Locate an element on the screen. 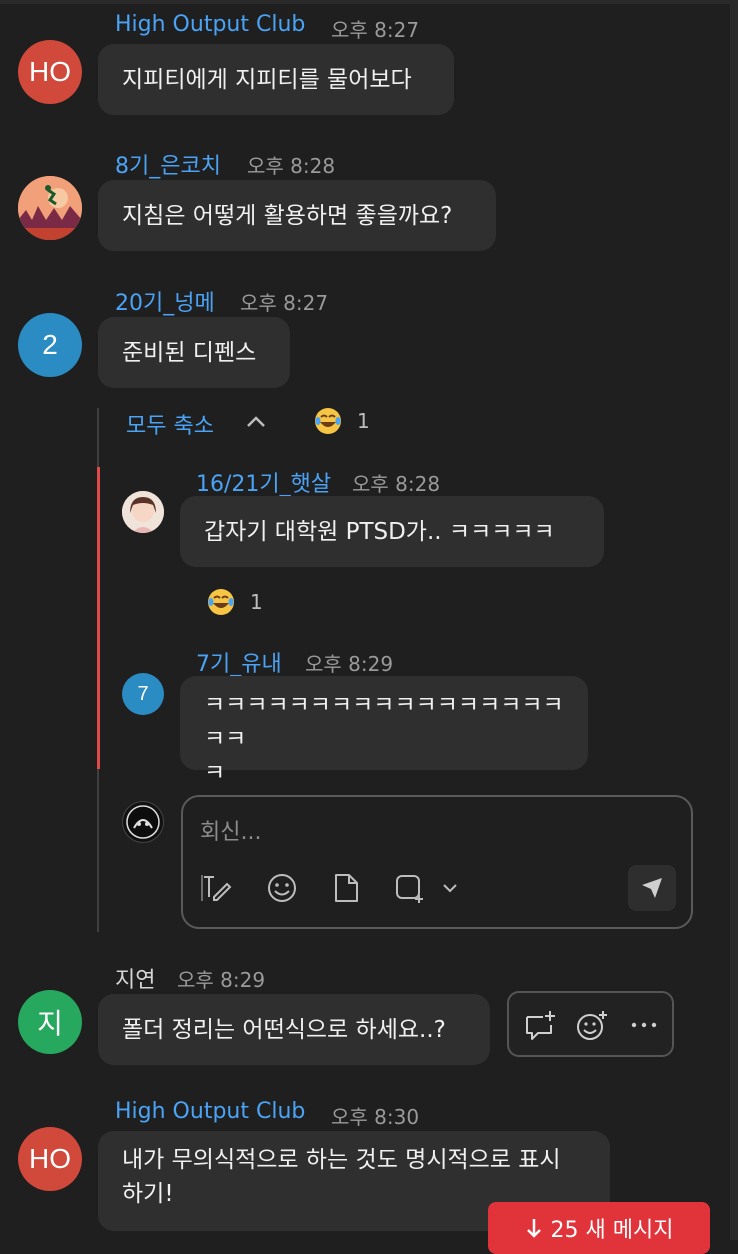 The image size is (738, 1254). message-bubble: 지피티에게 지피티를 물어보다 is located at coordinates (276, 79).